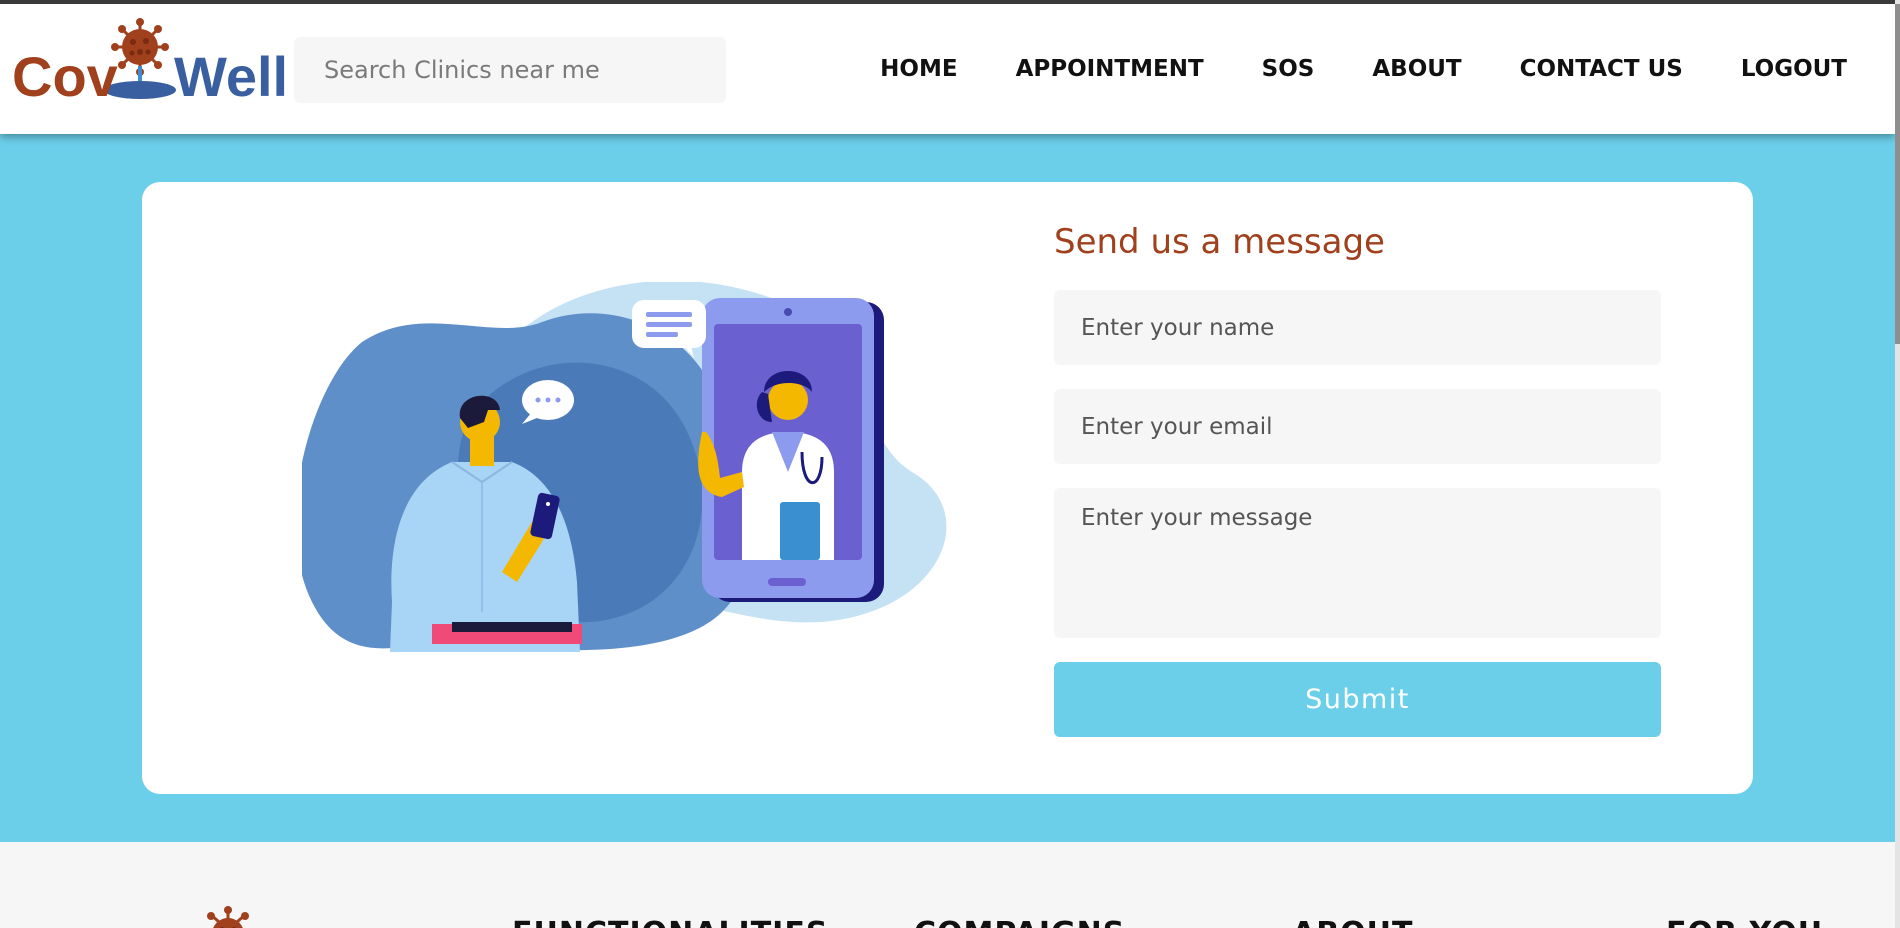 This screenshot has height=928, width=1900. Describe the element at coordinates (670, 922) in the screenshot. I see `footer-heading-functionalities: FUNCTIONALITIES` at that location.